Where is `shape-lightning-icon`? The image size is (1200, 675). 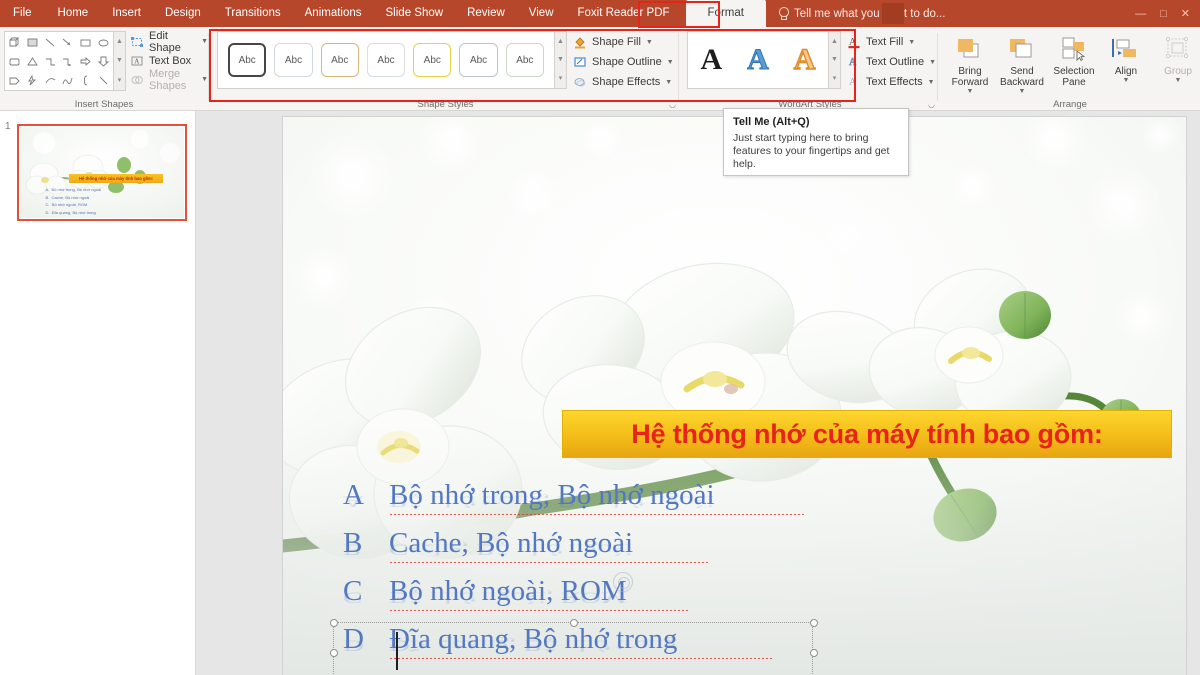
shape-lightning-icon is located at coordinates (32, 80).